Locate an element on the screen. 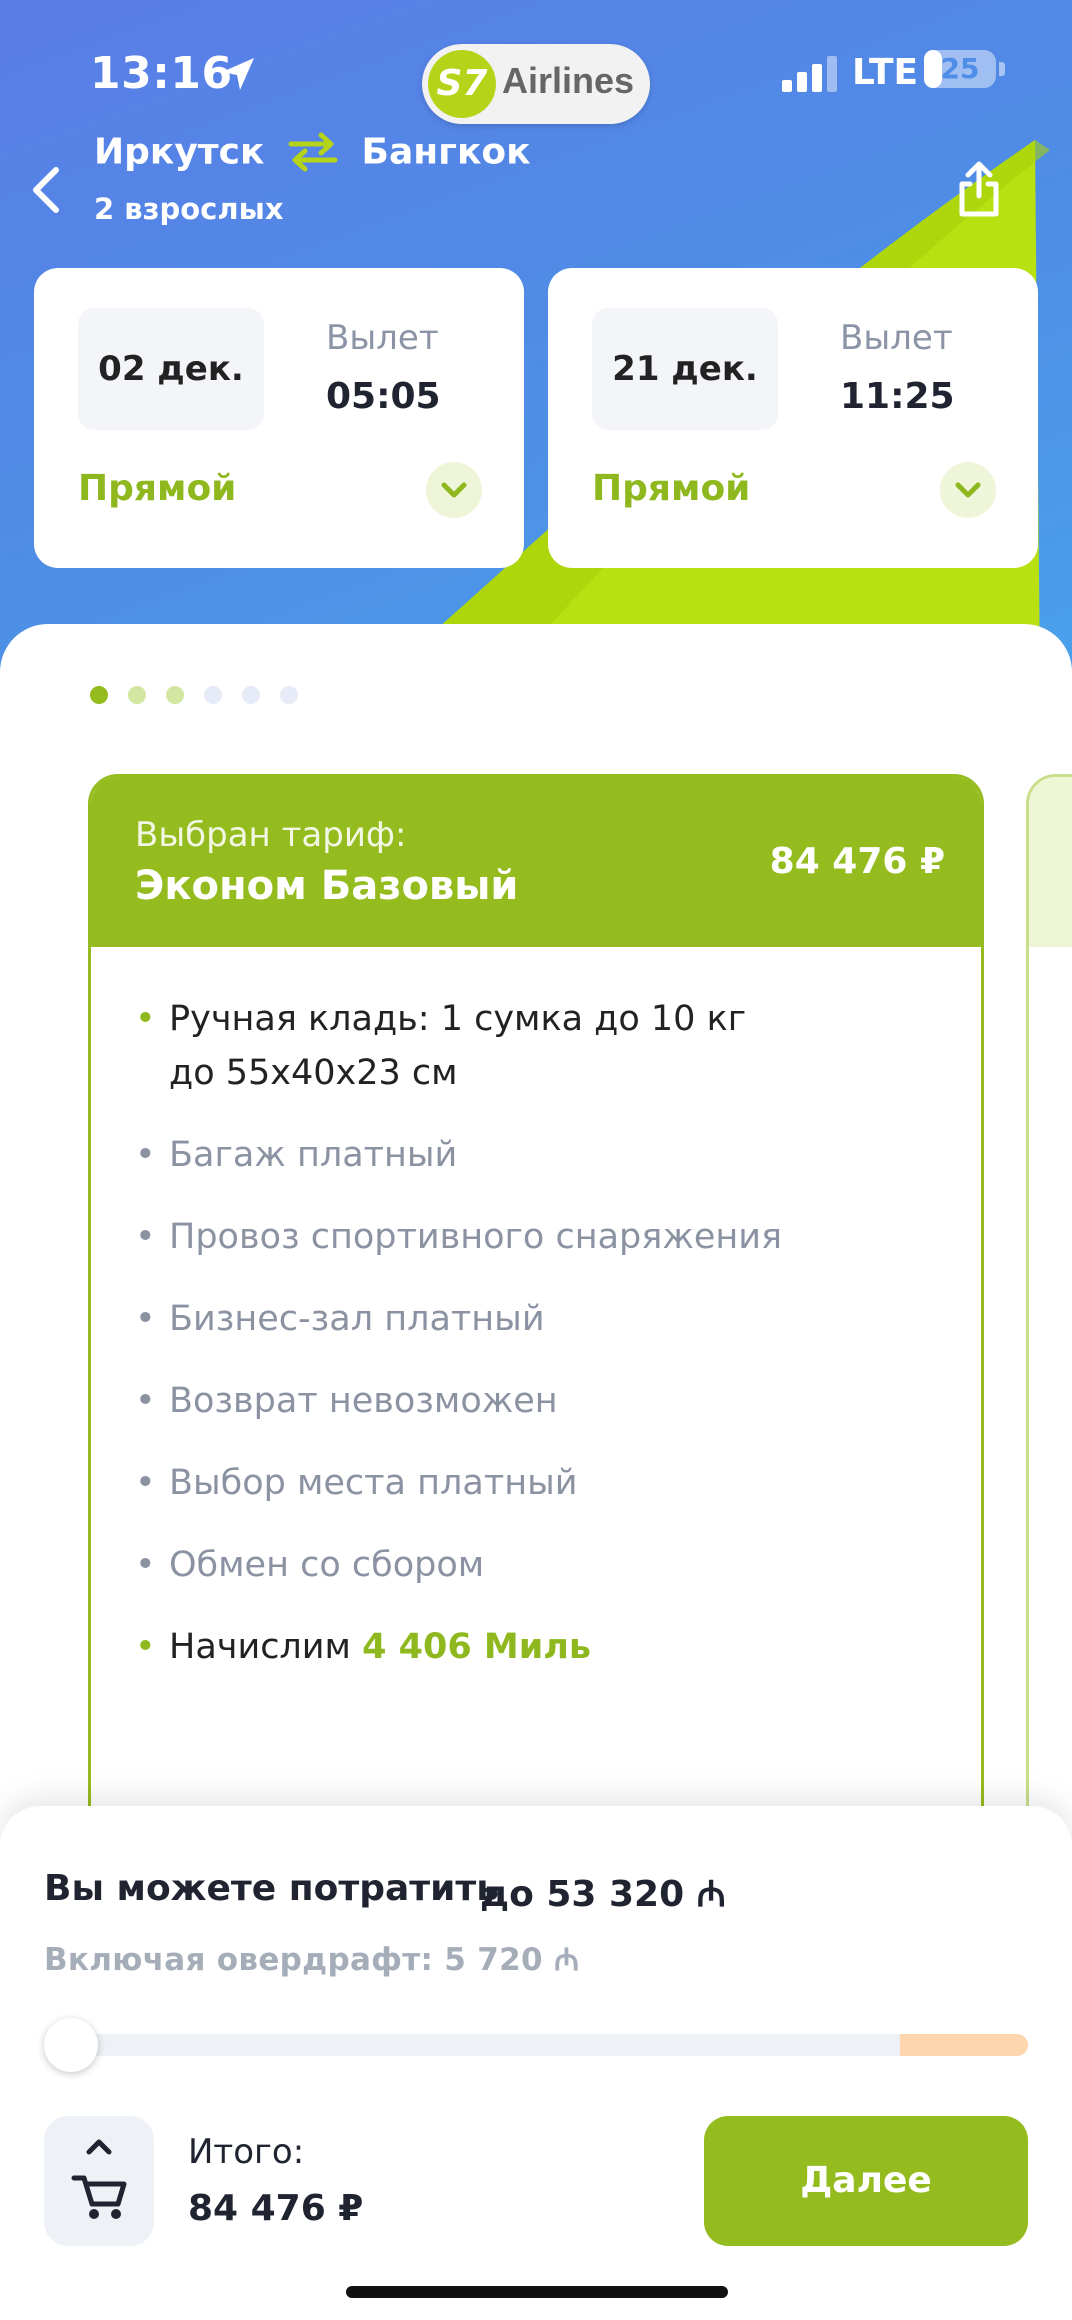 Image resolution: width=1072 pixels, height=2320 pixels. tariff-selected-label: Выбран тариф: is located at coordinates (271, 835).